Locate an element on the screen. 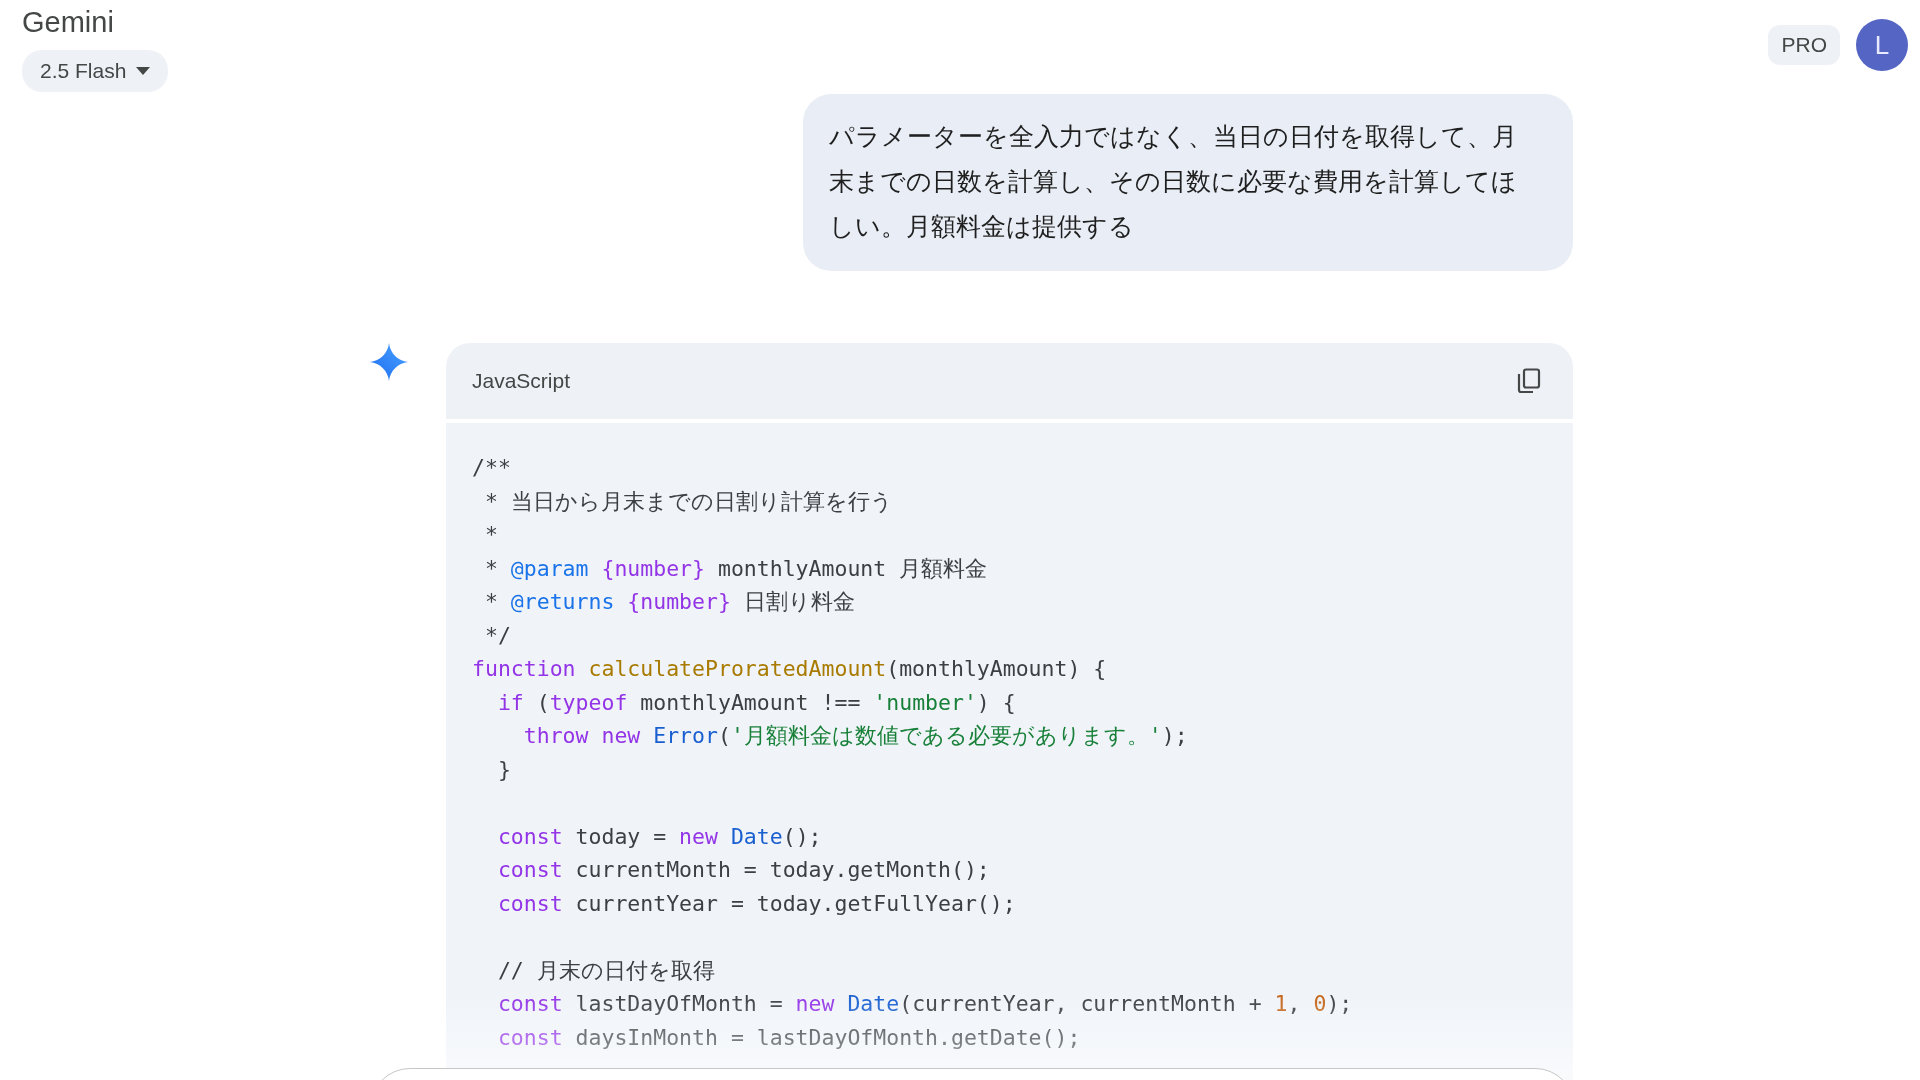  user-message: パラメーターを全入力ではなく、当日の日付を取得して、月末までの日数を計算し、その日数に必要な費用を計算してほしい。月額料金は提供する is located at coordinates (1188, 182).